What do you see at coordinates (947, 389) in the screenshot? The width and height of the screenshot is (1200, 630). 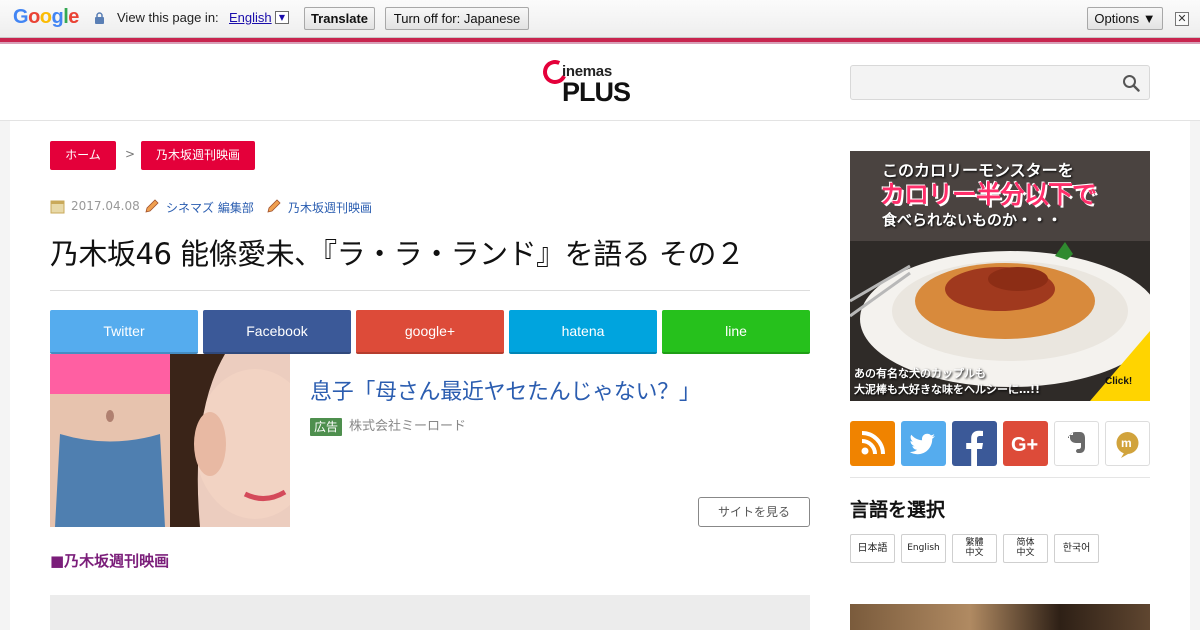 I see `banner-footer-2: 大泥棒も大好きな味をヘルシーに…!!` at bounding box center [947, 389].